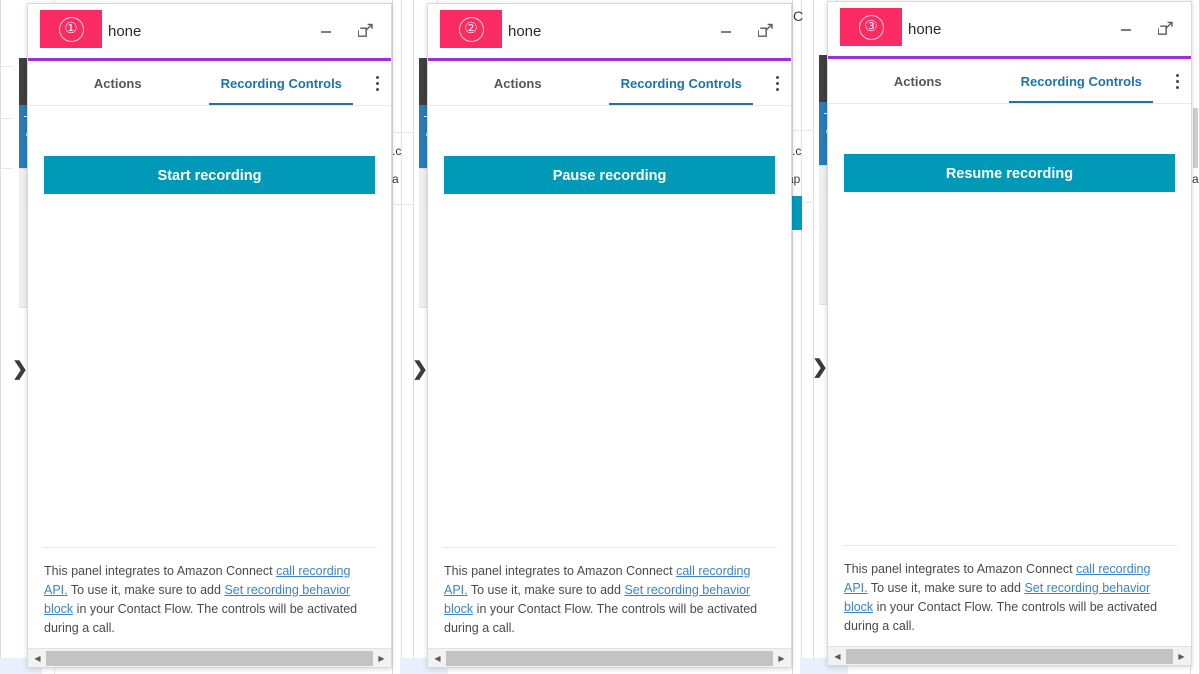  I want to click on step-badge-number: ②, so click(471, 29).